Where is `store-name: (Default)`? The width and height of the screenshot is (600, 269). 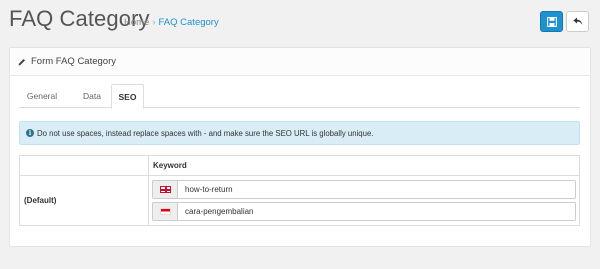
store-name: (Default) is located at coordinates (84, 200).